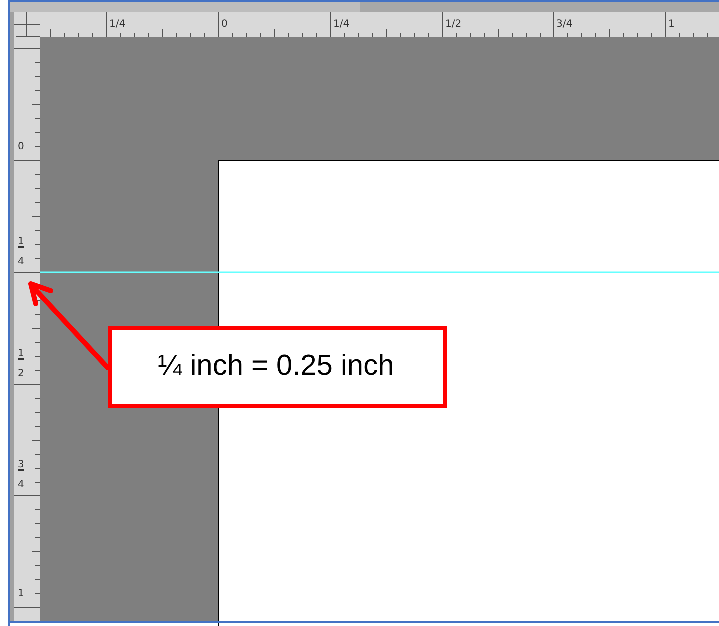 The width and height of the screenshot is (719, 626). Describe the element at coordinates (21, 475) in the screenshot. I see `ruler-label: 3 4` at that location.